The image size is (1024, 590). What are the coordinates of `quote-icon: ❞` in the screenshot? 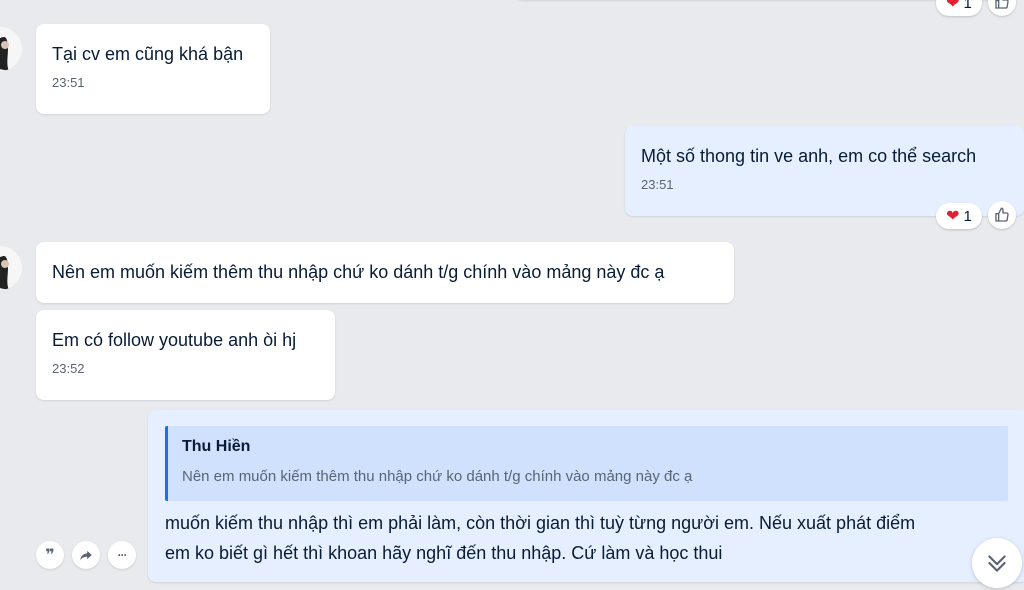 It's located at (50, 555).